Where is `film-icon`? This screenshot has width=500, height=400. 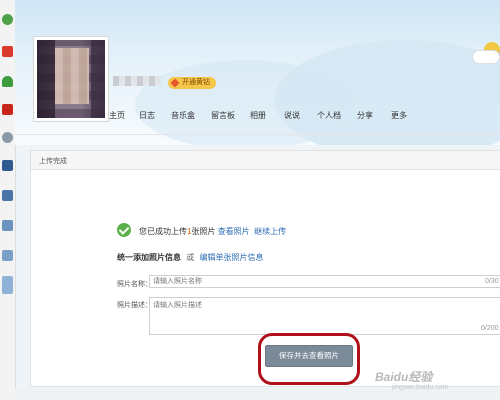 film-icon is located at coordinates (7, 165).